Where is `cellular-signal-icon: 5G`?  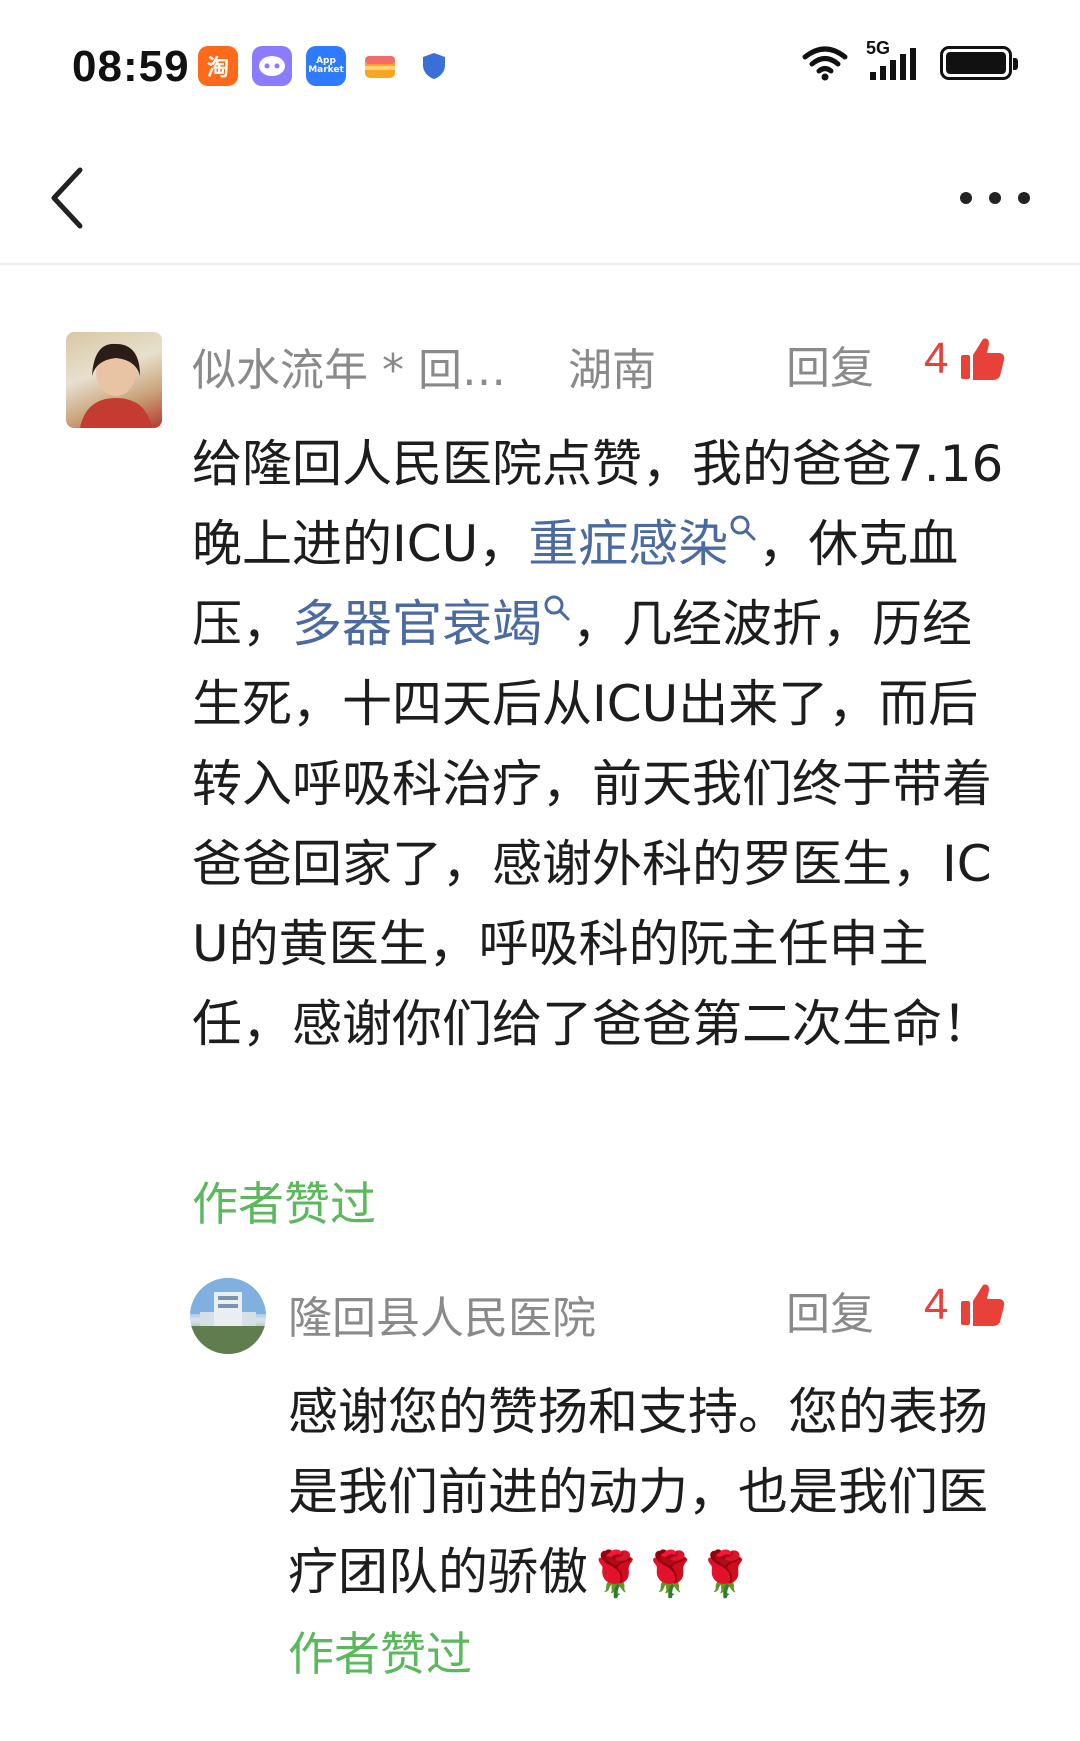
cellular-signal-icon: 5G is located at coordinates (894, 60).